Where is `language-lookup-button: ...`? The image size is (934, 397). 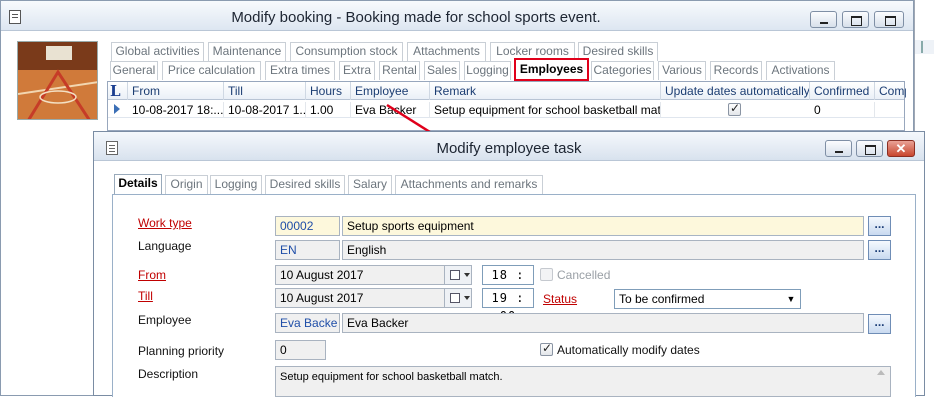 language-lookup-button: ... is located at coordinates (879, 250).